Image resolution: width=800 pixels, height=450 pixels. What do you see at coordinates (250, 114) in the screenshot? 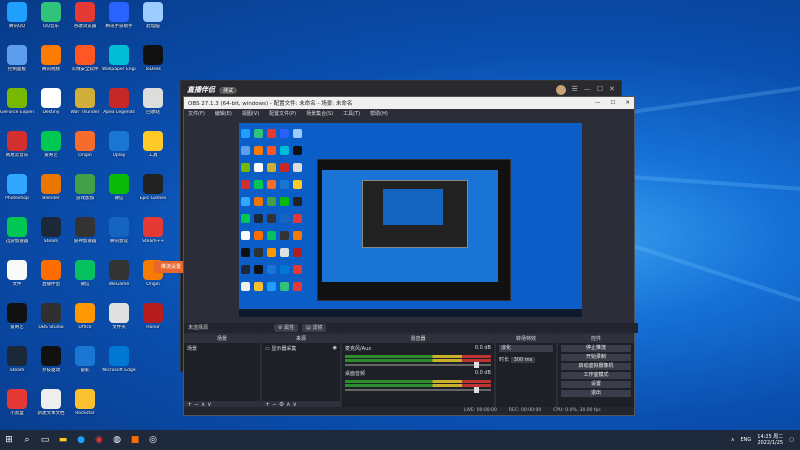
I see `menu-item: 视图(V)` at bounding box center [250, 114].